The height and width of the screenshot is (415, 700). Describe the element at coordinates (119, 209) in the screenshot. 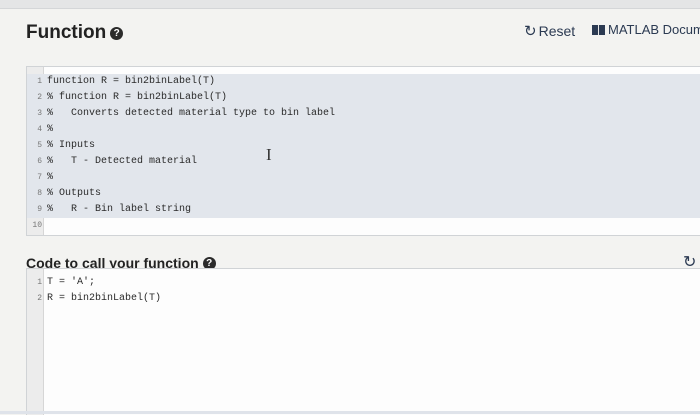

I see `code-text: % R - Bin label string` at that location.